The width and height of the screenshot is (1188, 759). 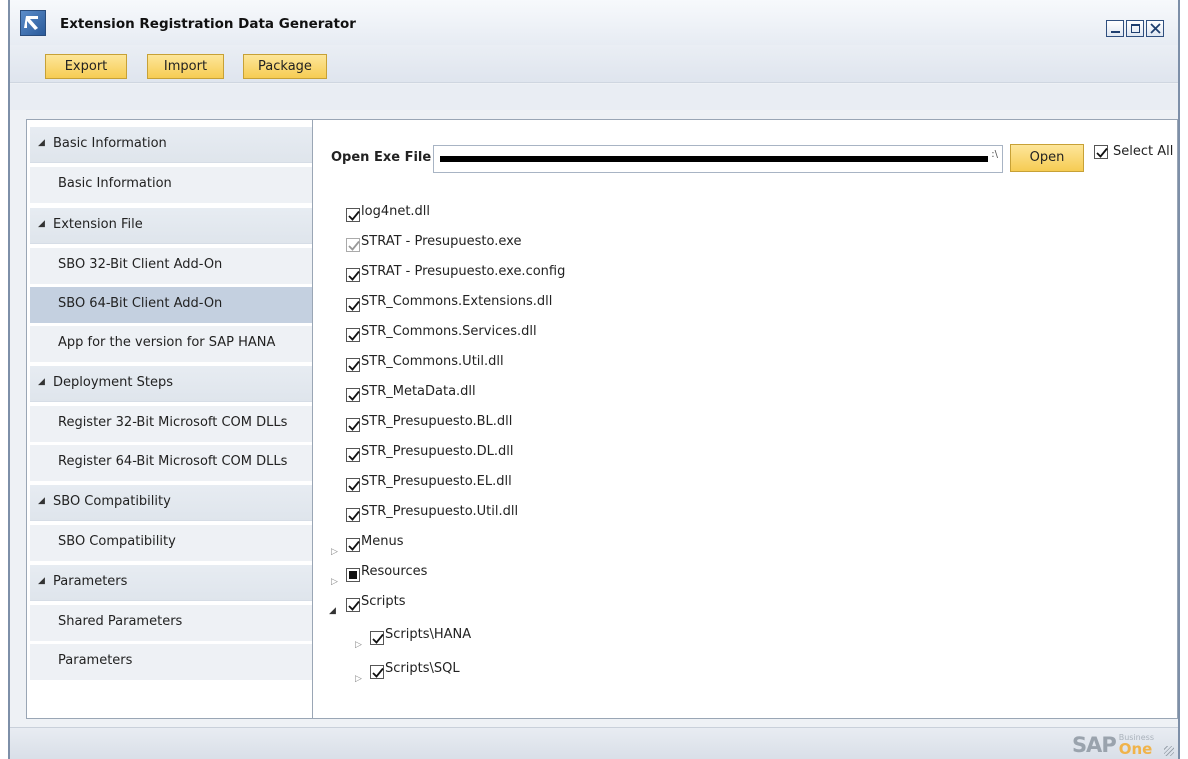 I want to click on nav-item-shared-parameters: Shared Parameters, so click(x=171, y=623).